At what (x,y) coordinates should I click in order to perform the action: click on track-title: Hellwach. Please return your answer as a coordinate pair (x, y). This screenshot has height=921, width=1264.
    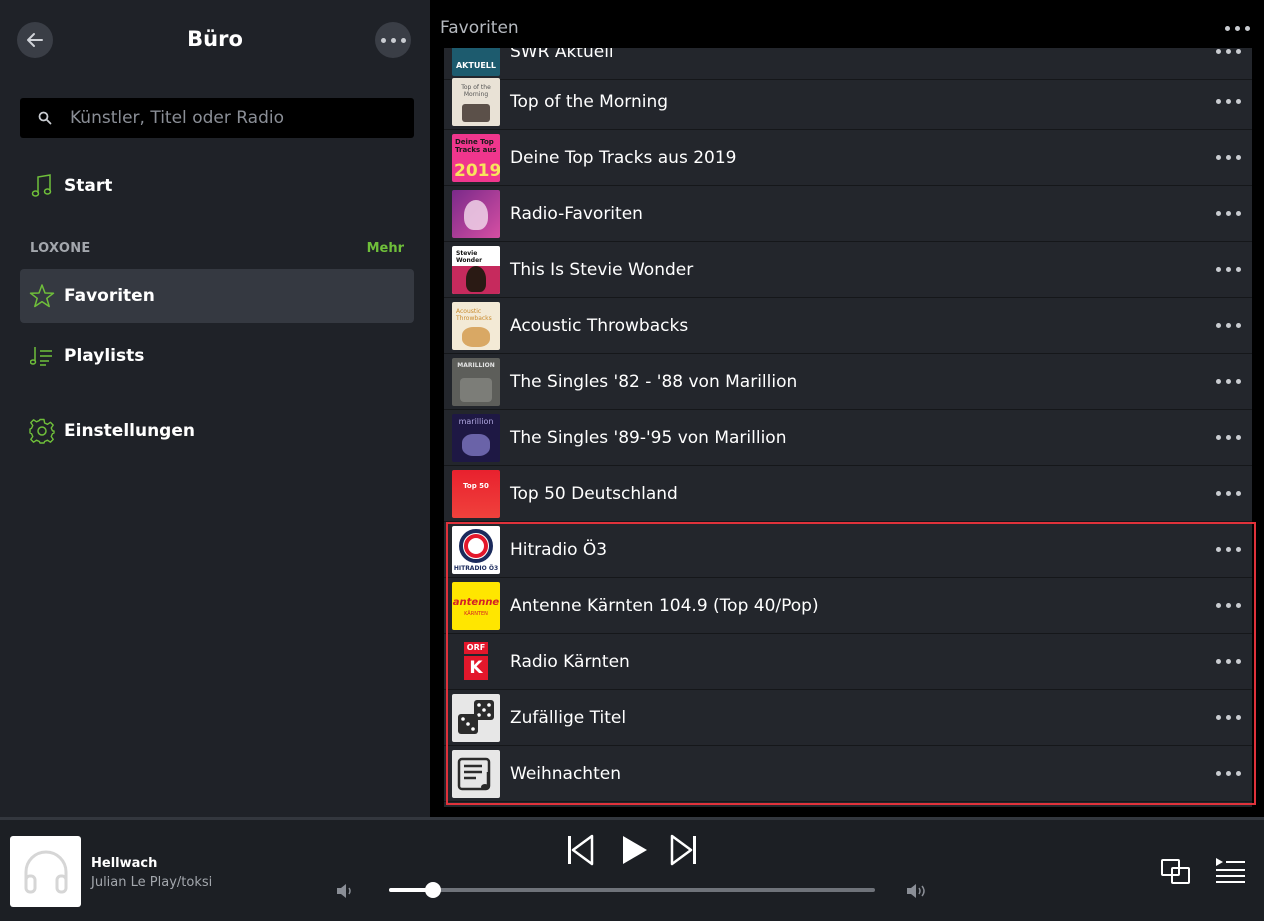
    Looking at the image, I should click on (124, 863).